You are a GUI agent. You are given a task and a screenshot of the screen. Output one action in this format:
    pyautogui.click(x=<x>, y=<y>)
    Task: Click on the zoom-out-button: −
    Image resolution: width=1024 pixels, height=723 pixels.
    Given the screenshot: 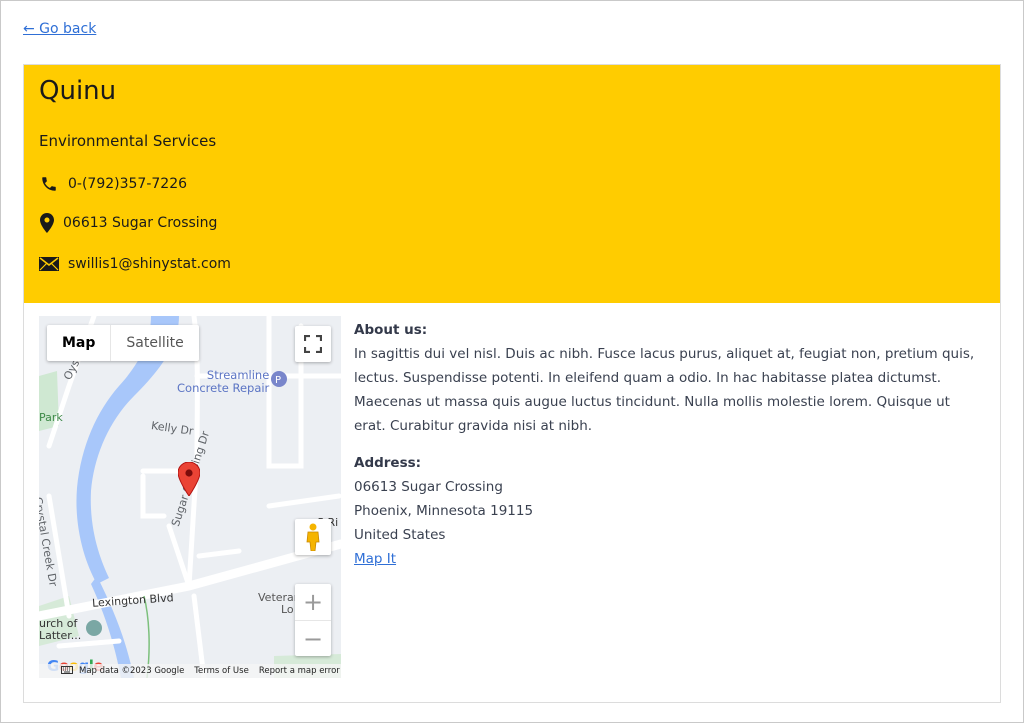 What is the action you would take?
    pyautogui.click(x=313, y=638)
    